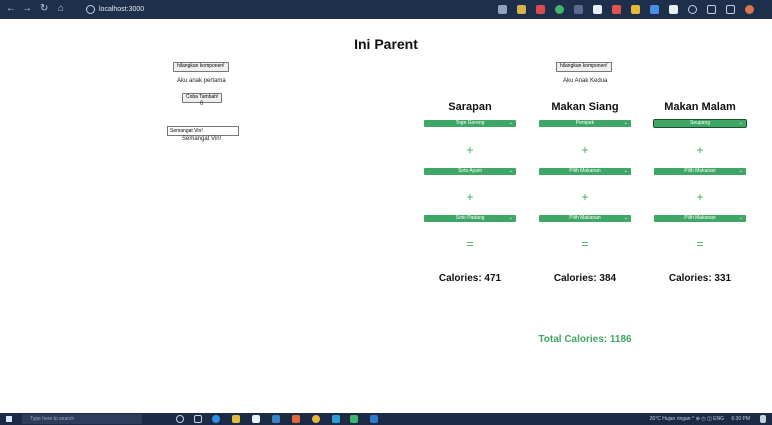  What do you see at coordinates (700, 107) in the screenshot?
I see `meal-title-makan-malam: Makan Malam` at bounding box center [700, 107].